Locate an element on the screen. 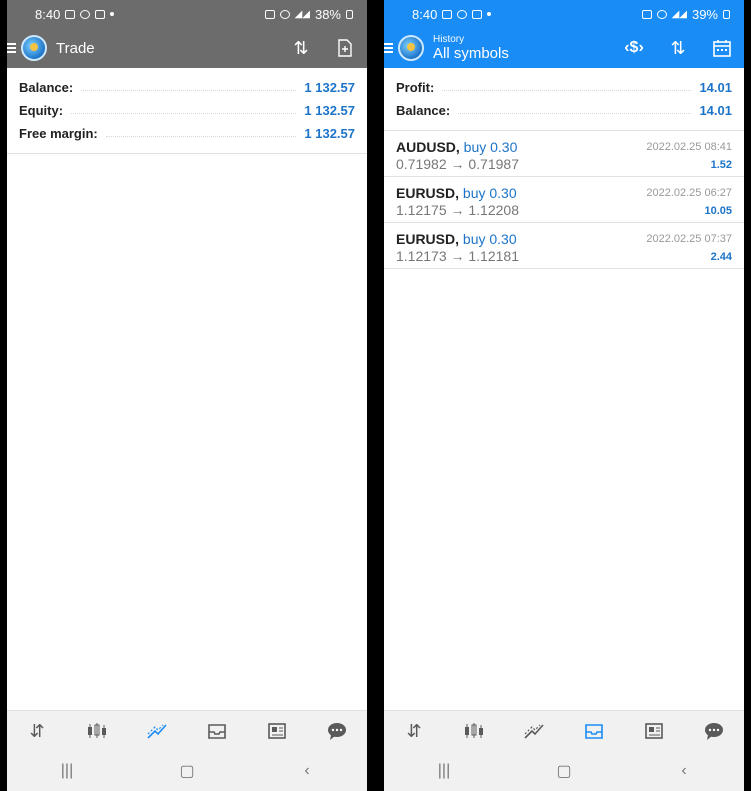 The image size is (751, 791). history-summary: Profit: 14.01 Balance: 14.01 is located at coordinates (564, 99).